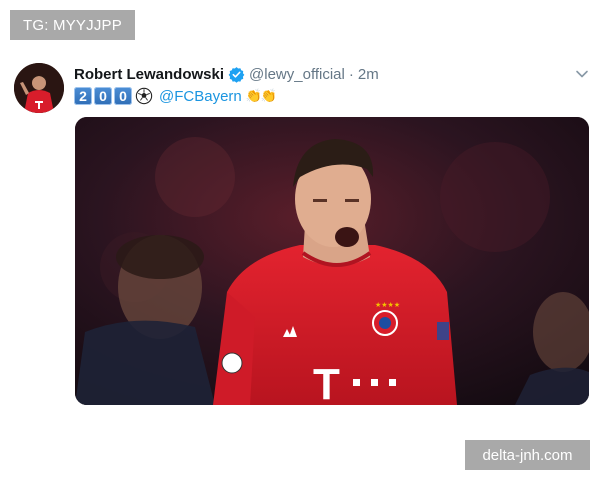 This screenshot has height=480, width=600. Describe the element at coordinates (261, 95) in the screenshot. I see `clapping-hands-emoji: 👏👏` at that location.